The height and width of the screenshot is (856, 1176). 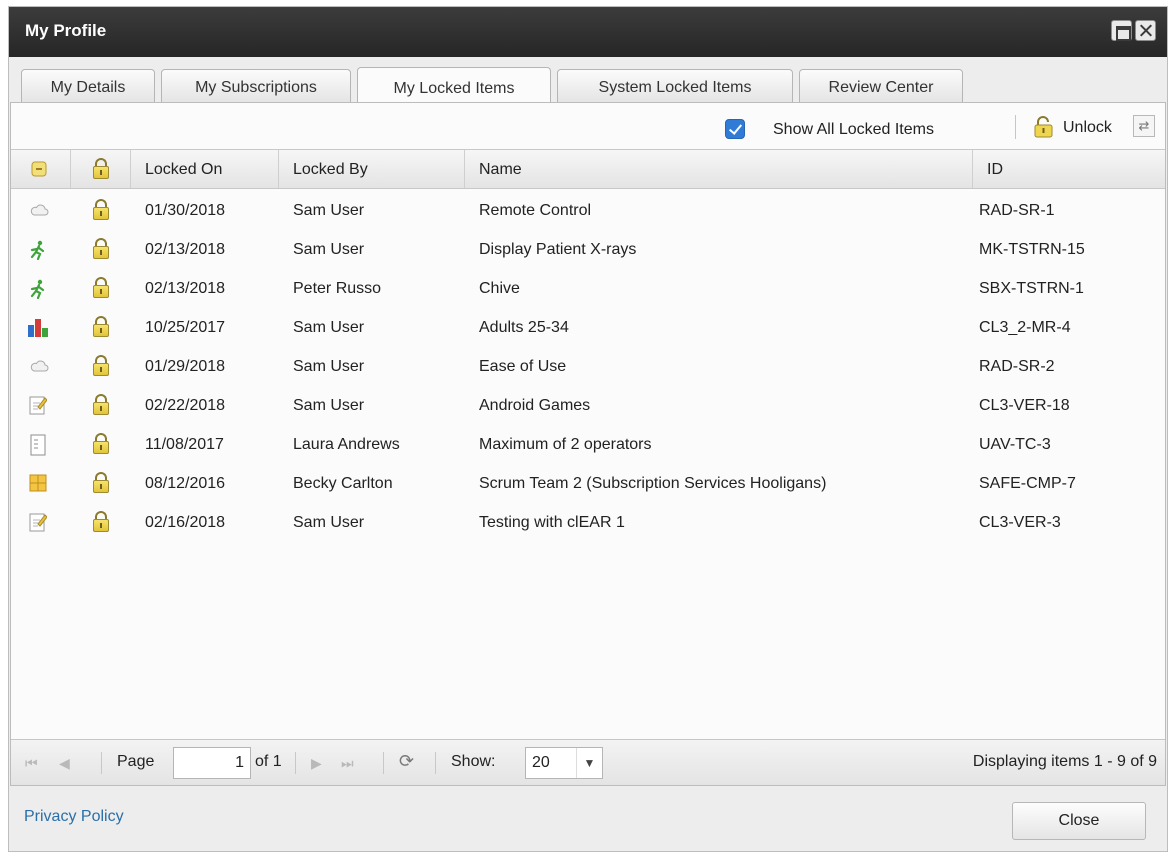 What do you see at coordinates (473, 761) in the screenshot?
I see `show-label: Show:` at bounding box center [473, 761].